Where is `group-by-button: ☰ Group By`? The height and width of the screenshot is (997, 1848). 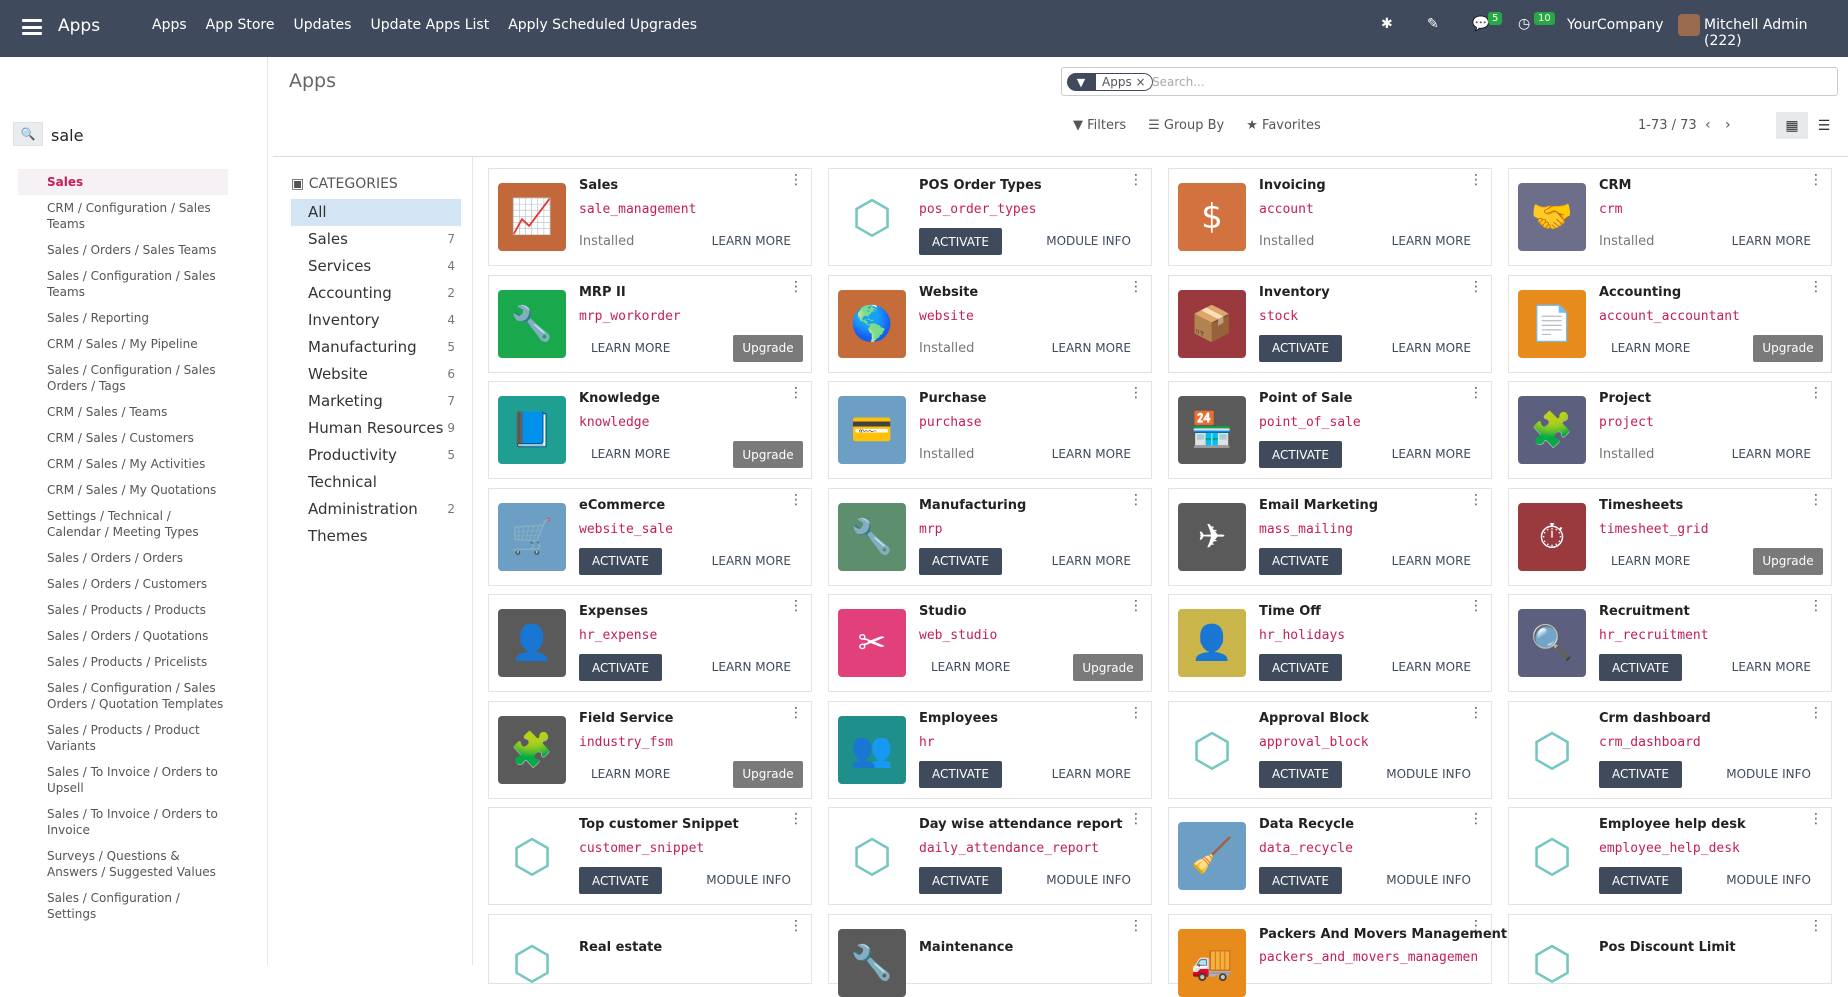 group-by-button: ☰ Group By is located at coordinates (1186, 125).